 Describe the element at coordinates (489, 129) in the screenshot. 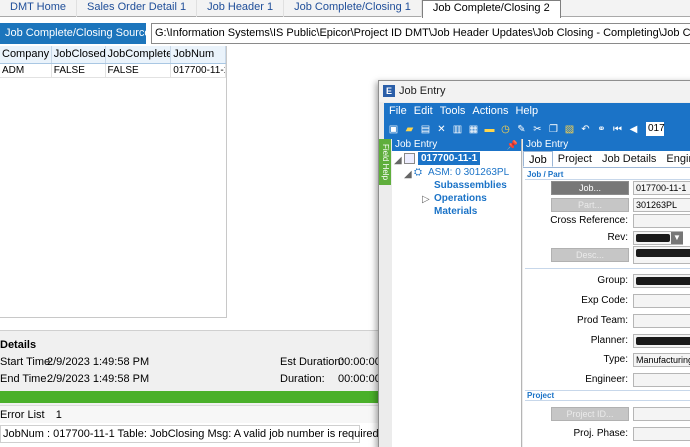

I see `folder-icon: ▬` at that location.